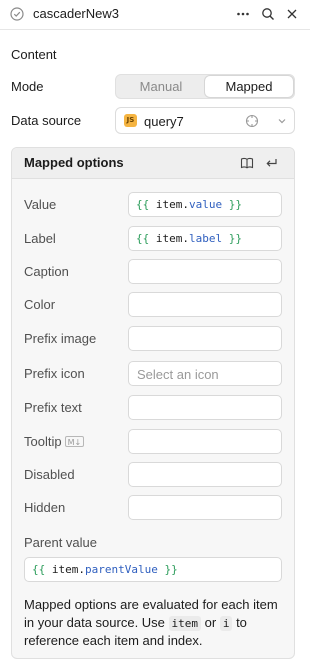 The height and width of the screenshot is (663, 320). What do you see at coordinates (189, 204) in the screenshot?
I see `value-code: {{ item.value }}` at bounding box center [189, 204].